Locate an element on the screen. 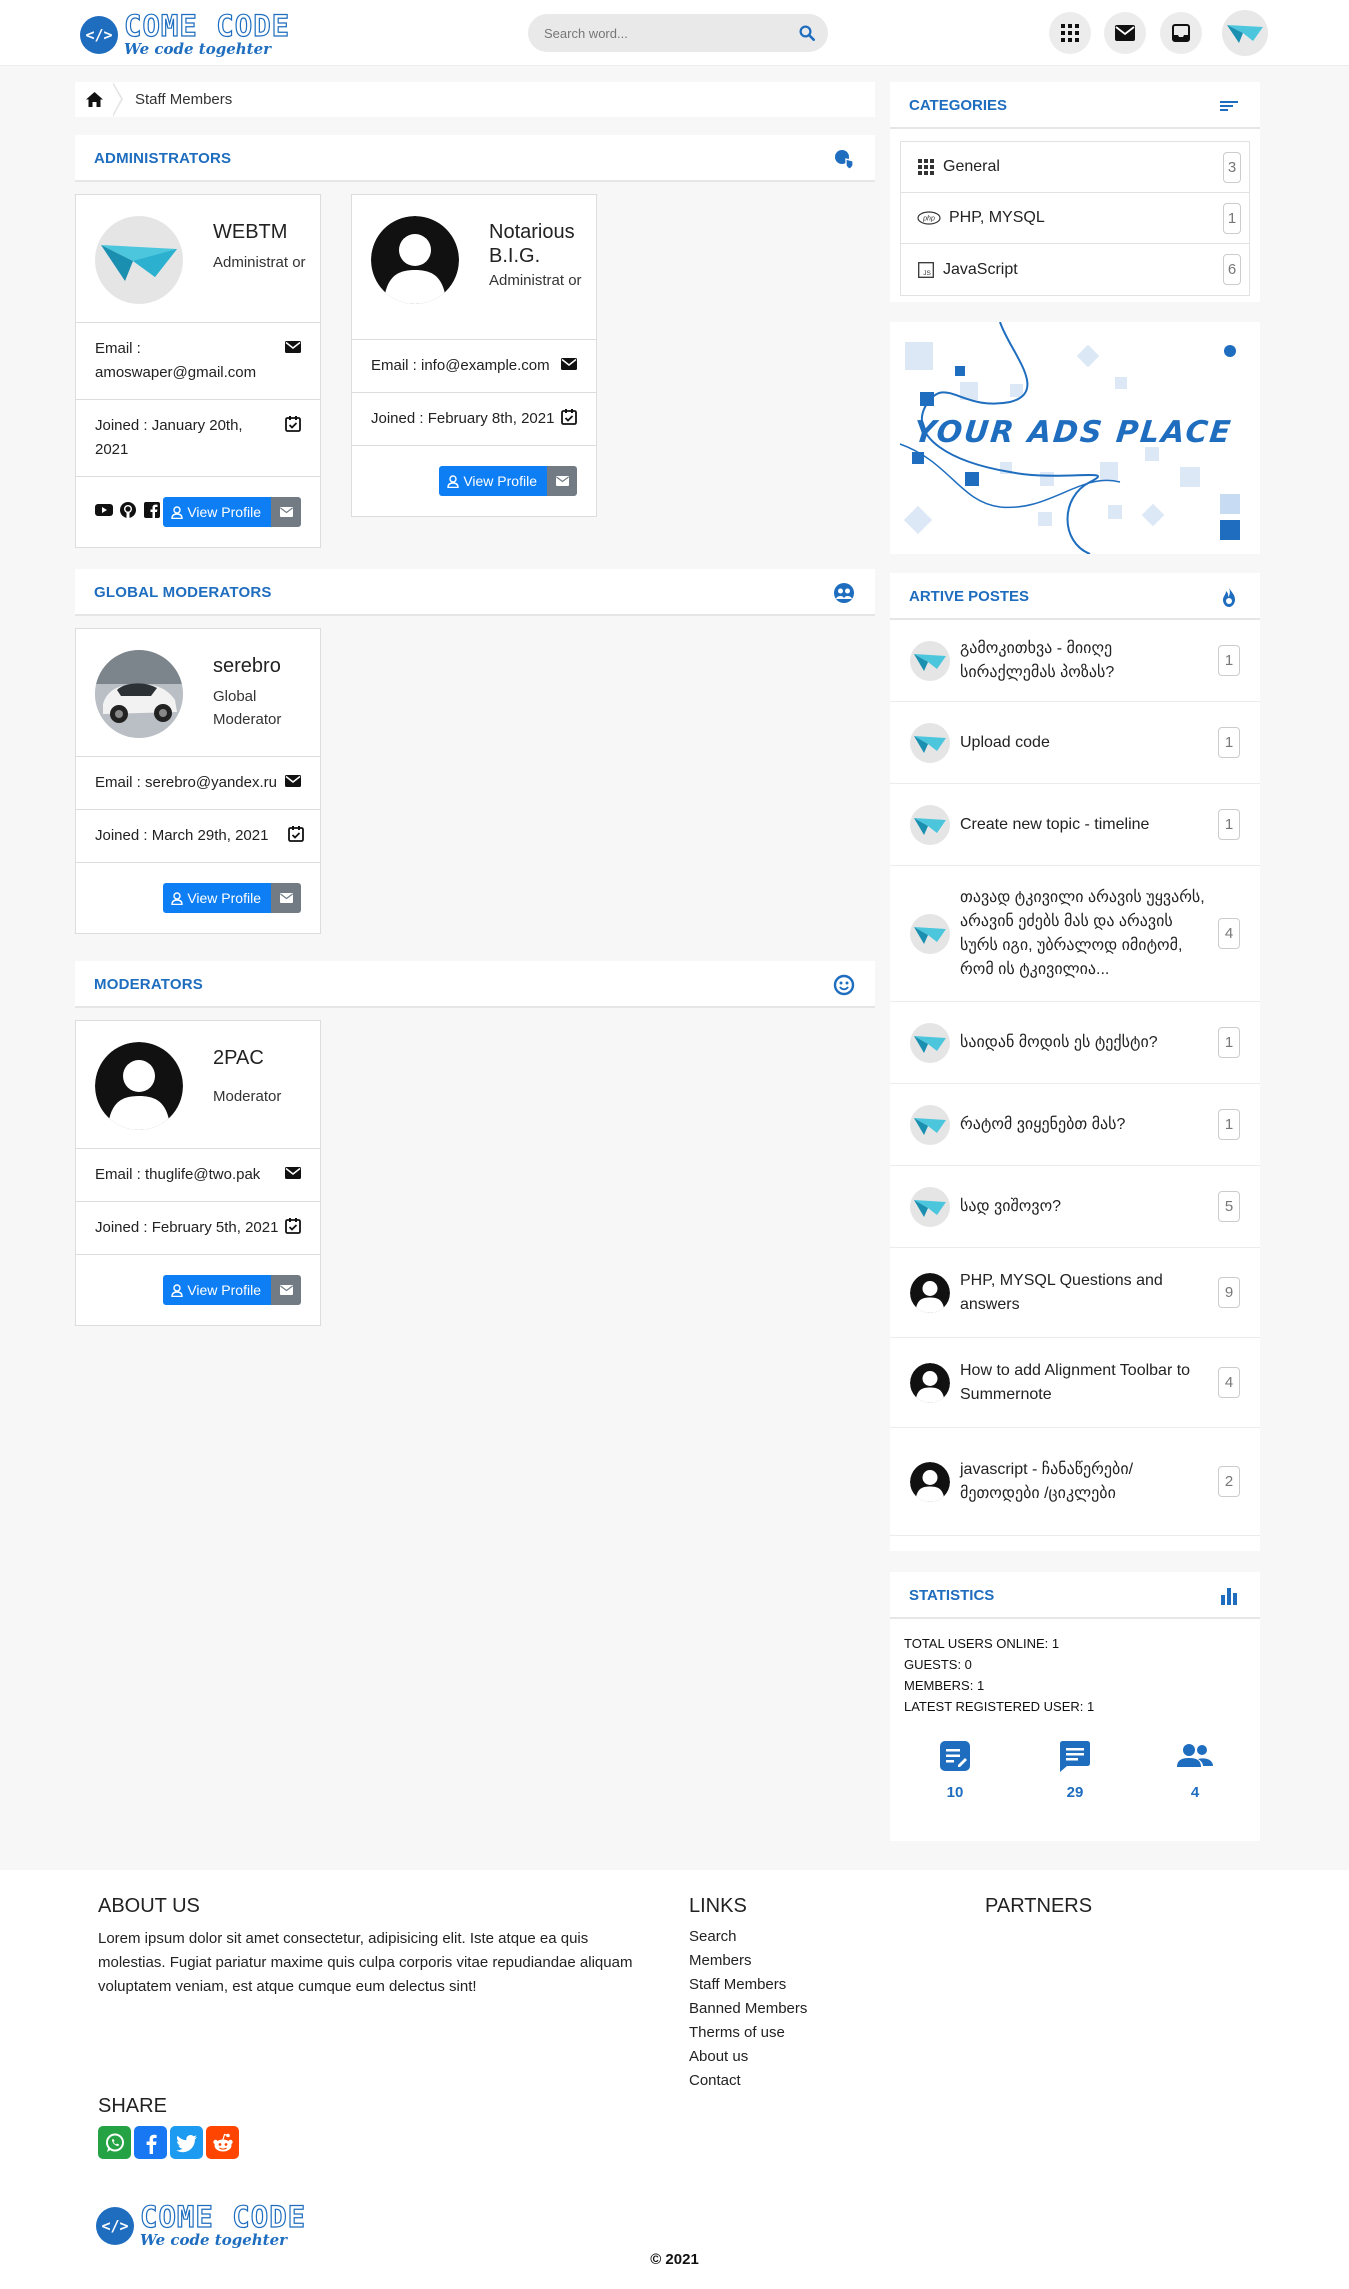 The width and height of the screenshot is (1349, 2289). inbox-button is located at coordinates (1181, 33).